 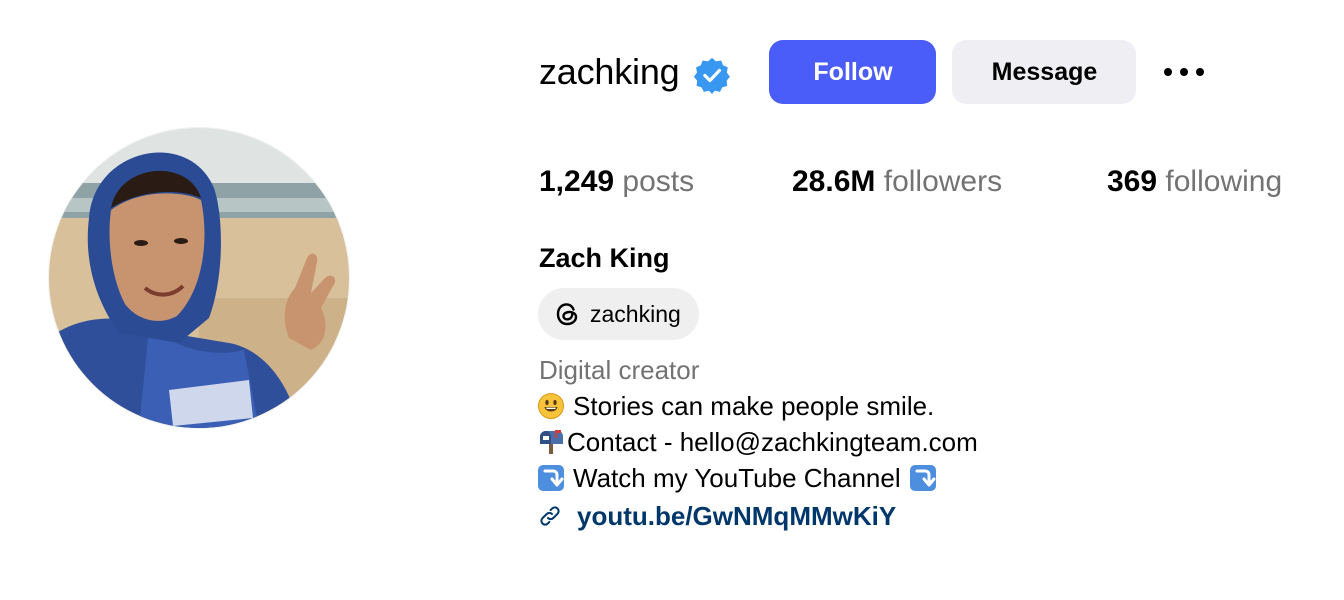 I want to click on bio-line-3: Watch my YouTube Channel, so click(x=737, y=478).